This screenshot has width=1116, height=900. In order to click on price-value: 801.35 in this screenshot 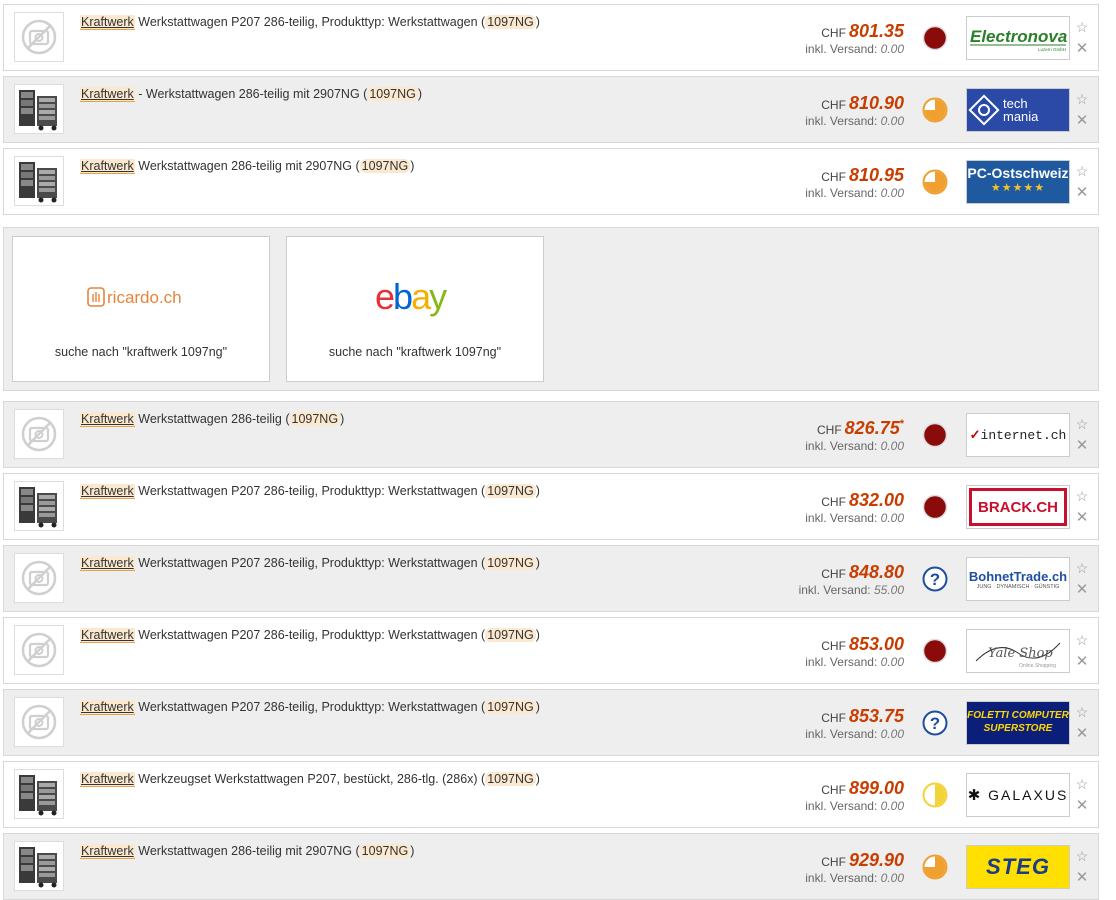, I will do `click(876, 31)`.